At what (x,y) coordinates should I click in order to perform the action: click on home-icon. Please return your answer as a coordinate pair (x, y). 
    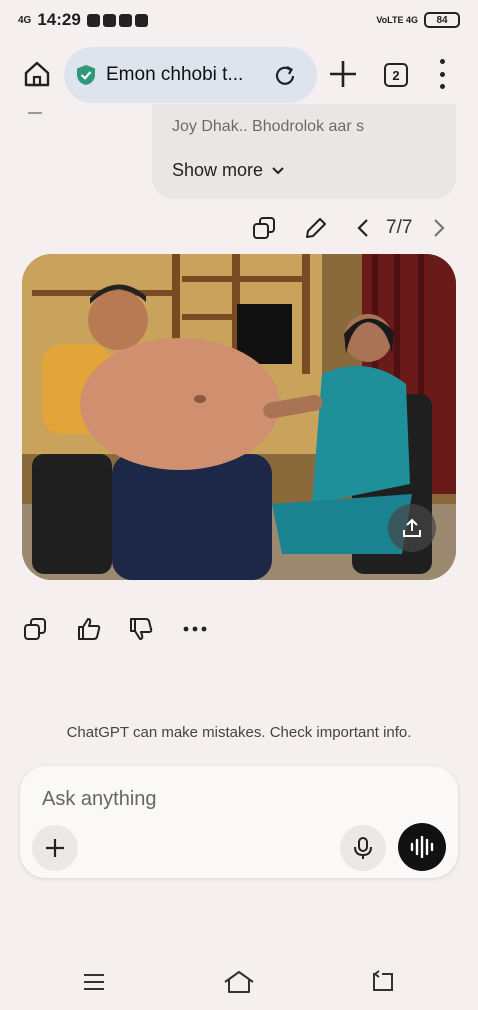
    Looking at the image, I should click on (37, 74).